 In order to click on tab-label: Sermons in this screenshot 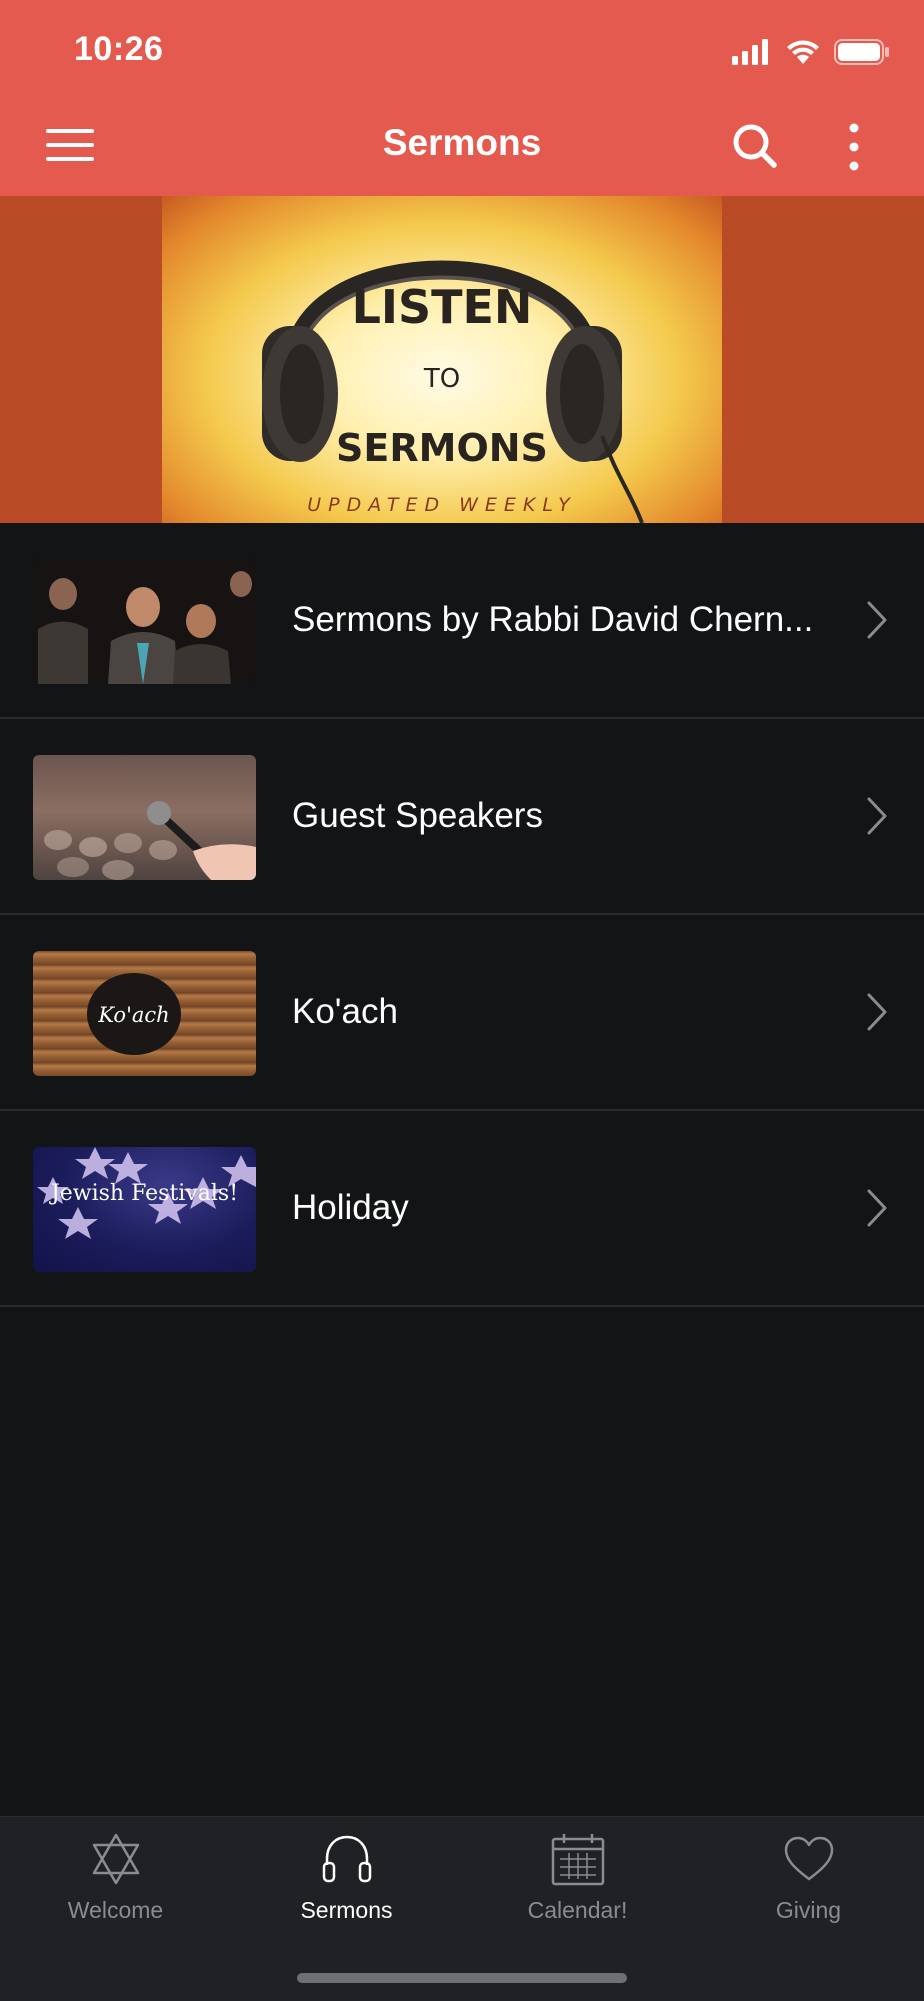, I will do `click(346, 1910)`.